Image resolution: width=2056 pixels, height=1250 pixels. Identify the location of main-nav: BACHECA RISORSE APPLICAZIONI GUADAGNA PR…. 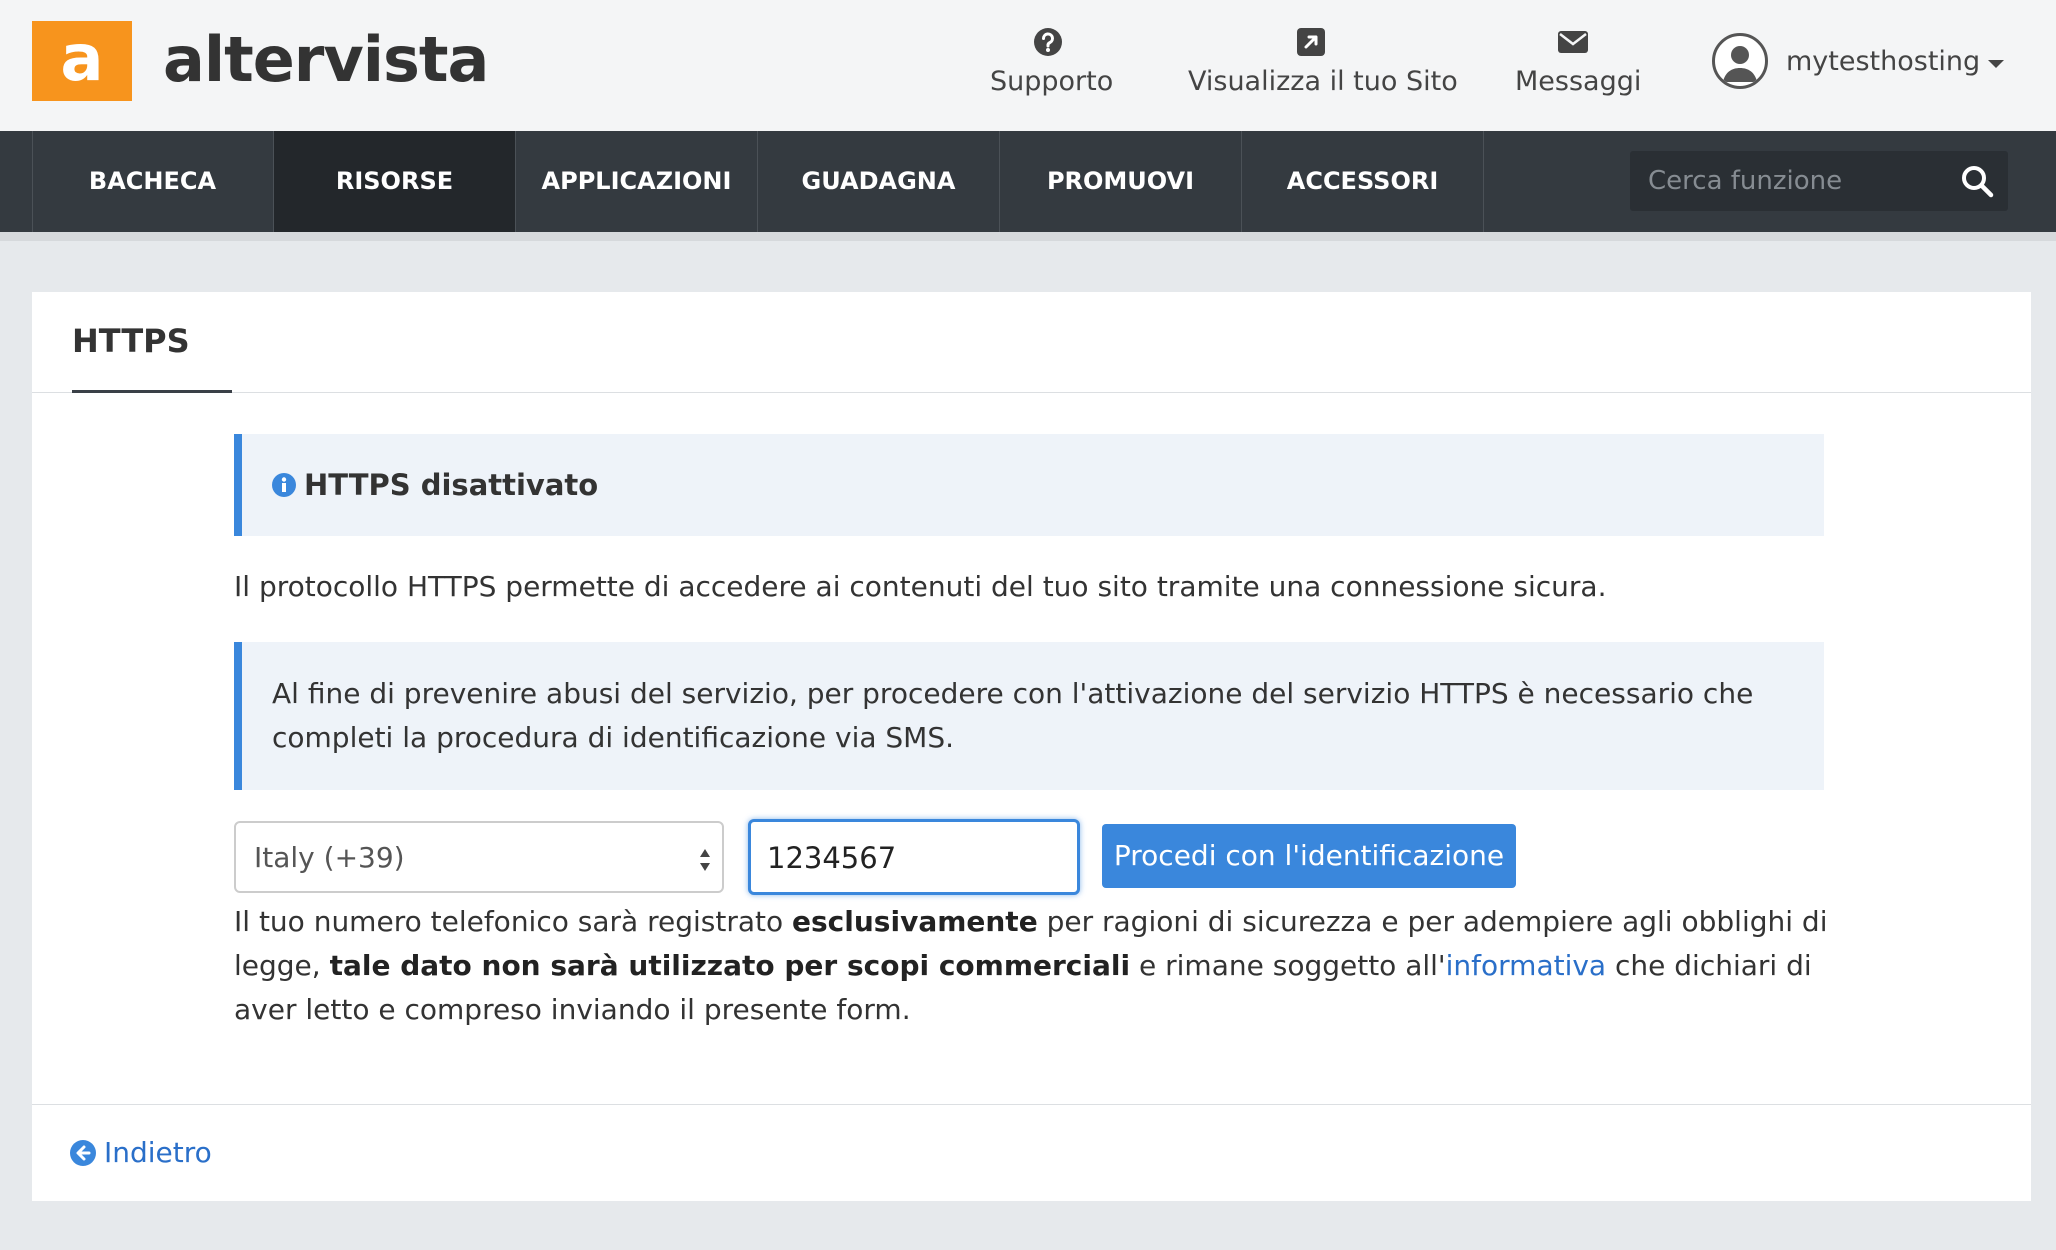
(1028, 181).